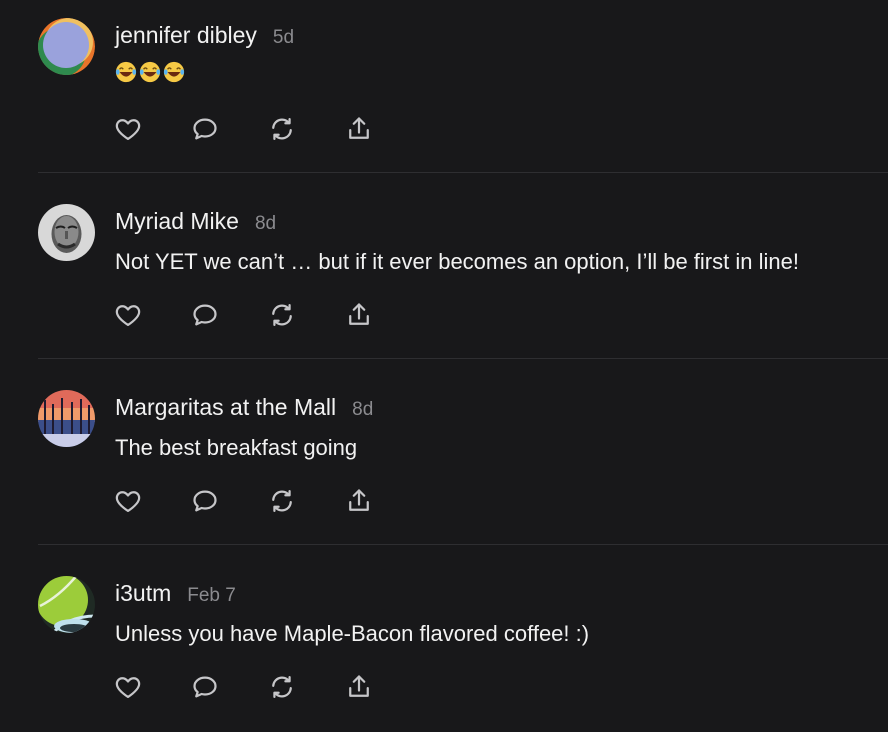 This screenshot has width=888, height=732. I want to click on comment-header: i3utm Feb 7, so click(175, 593).